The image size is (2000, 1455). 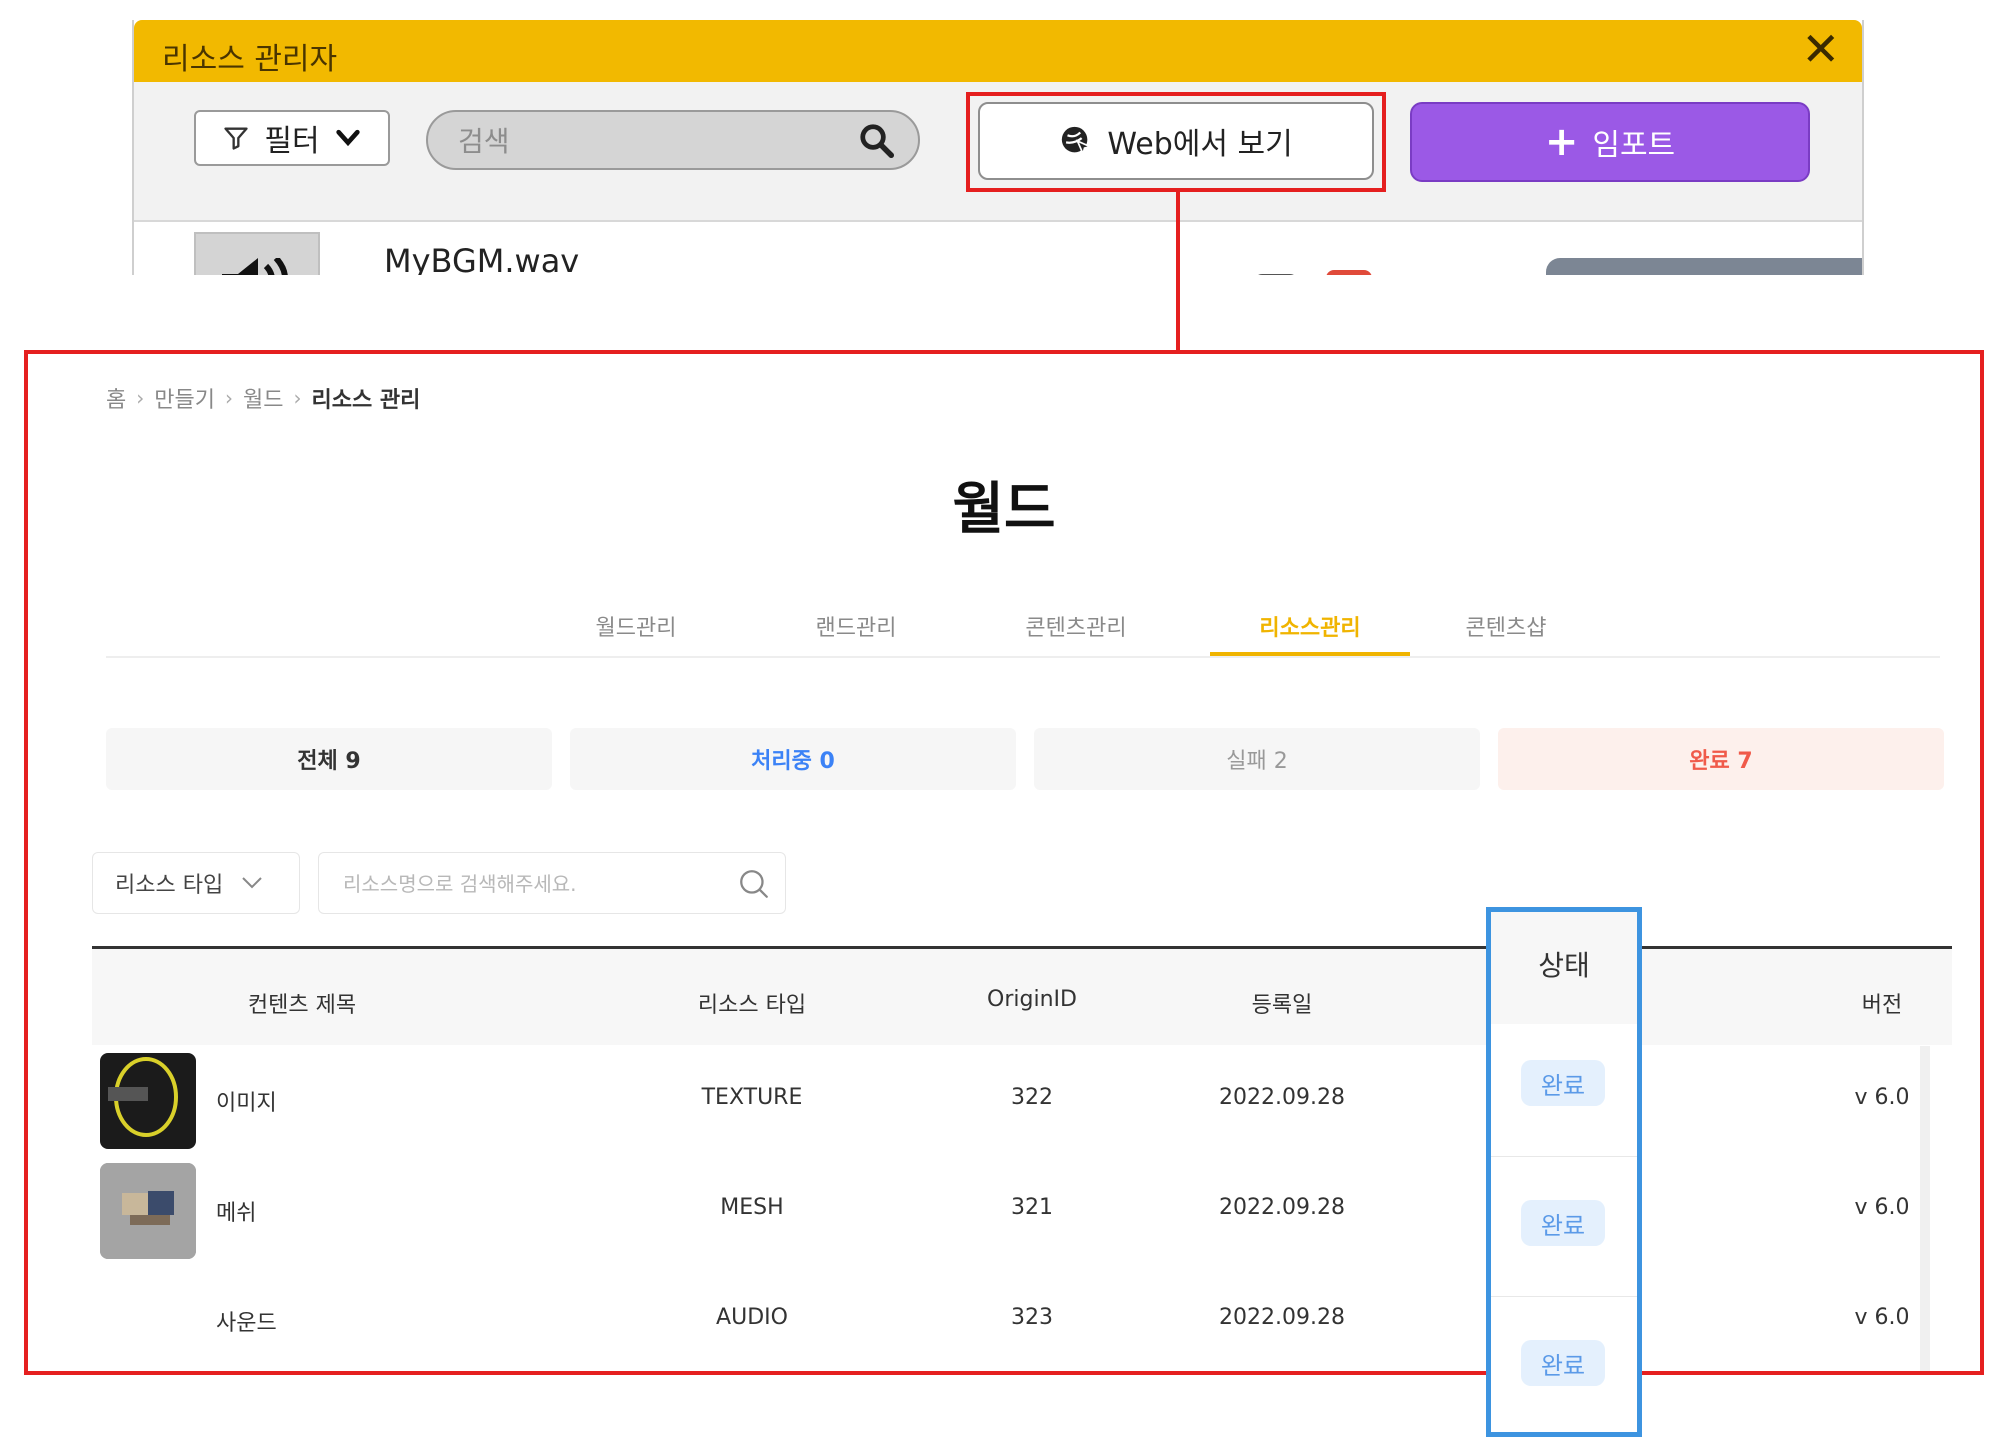 I want to click on table-row: 사운드 AUDIO 323 2022.09.28 v 6.0, so click(x=1022, y=1318).